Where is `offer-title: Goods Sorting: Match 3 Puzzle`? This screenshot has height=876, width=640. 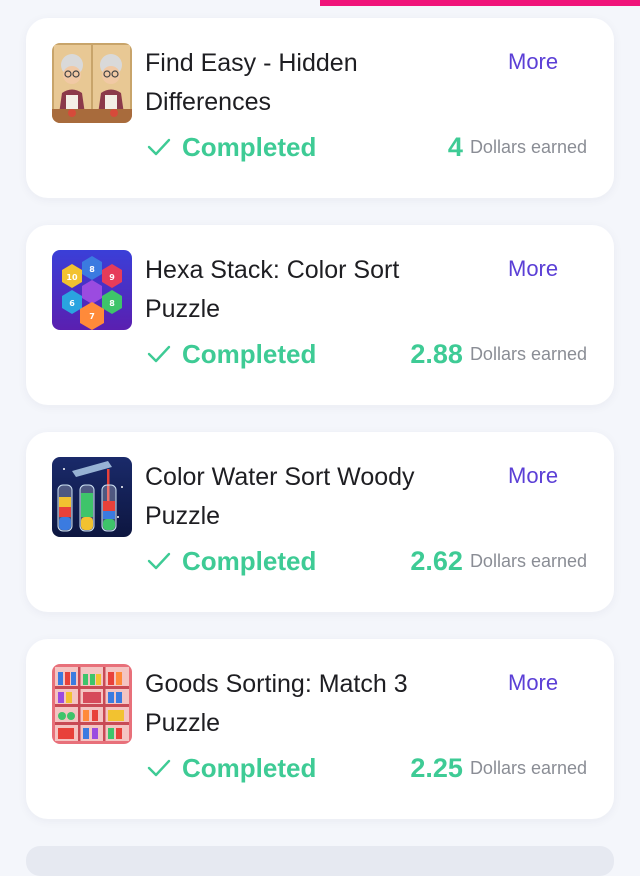
offer-title: Goods Sorting: Match 3 Puzzle is located at coordinates (276, 703).